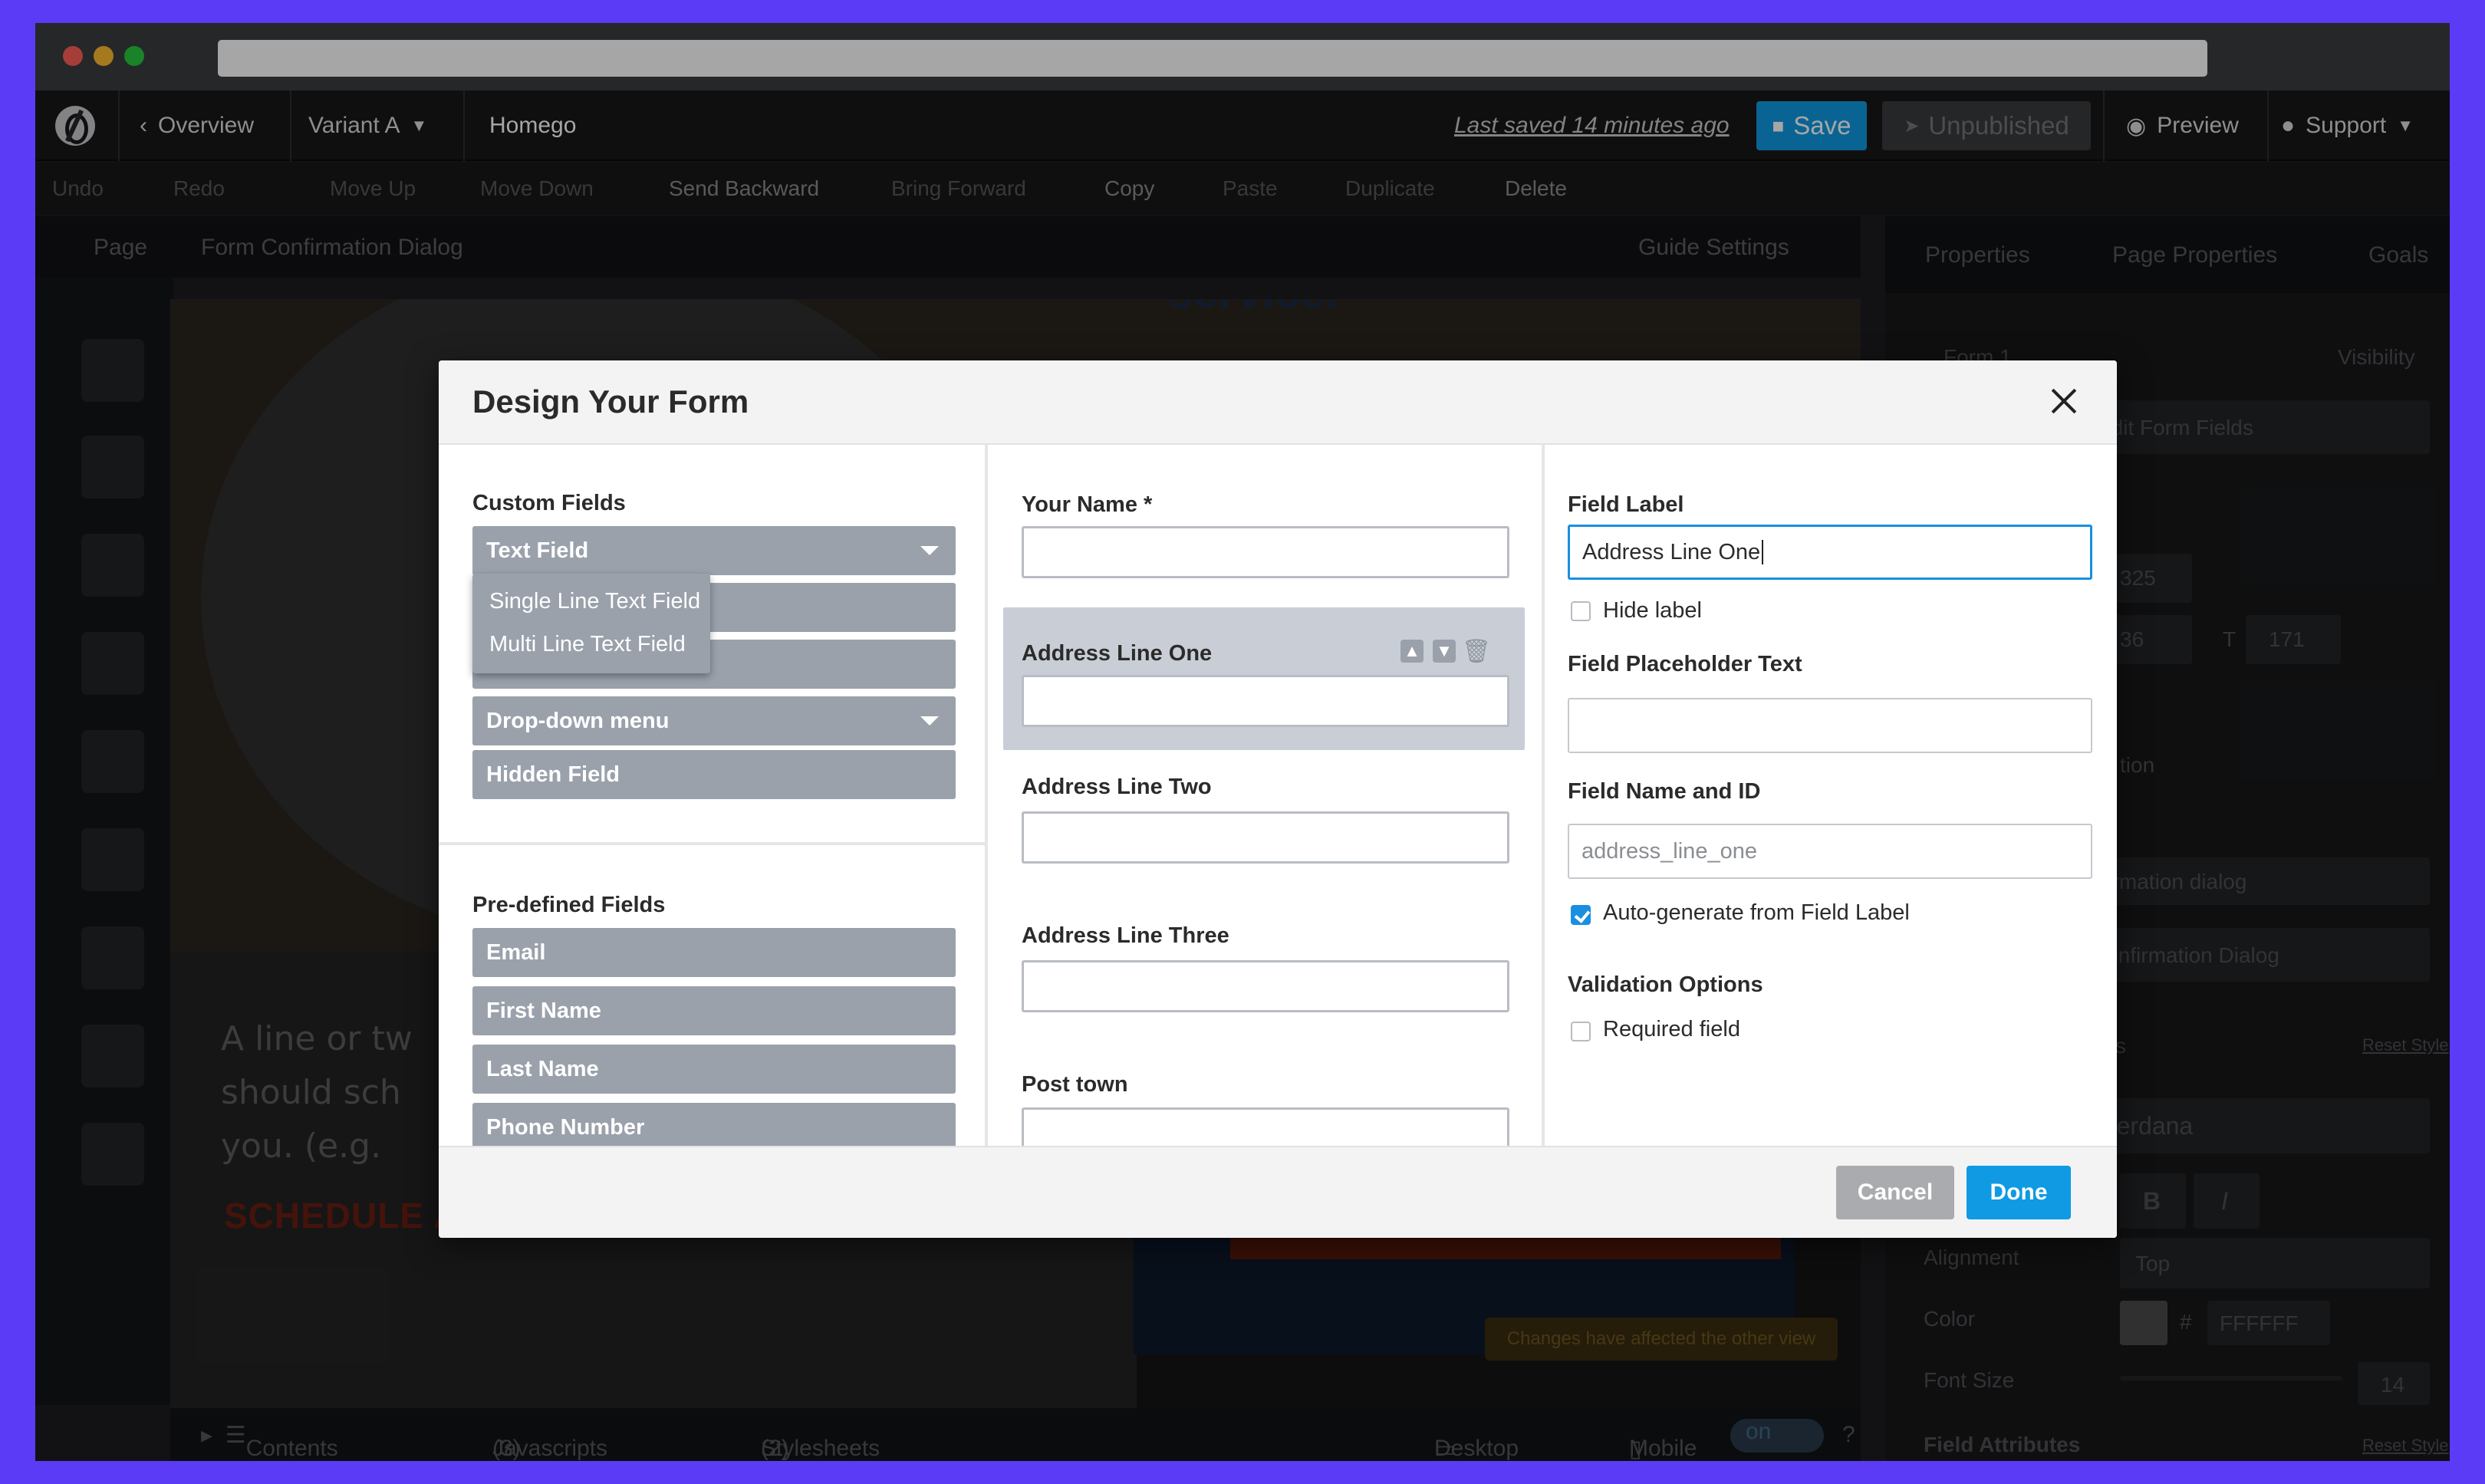 Image resolution: width=2485 pixels, height=1484 pixels. Describe the element at coordinates (1444, 651) in the screenshot. I see `arrow-down-icon: ▼` at that location.